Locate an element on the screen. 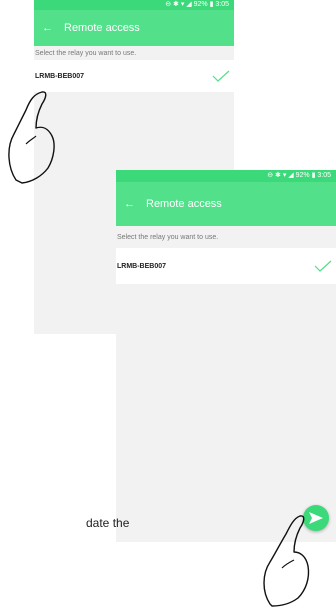 Image resolution: width=336 pixels, height=608 pixels. caption-text: date the is located at coordinates (108, 523).